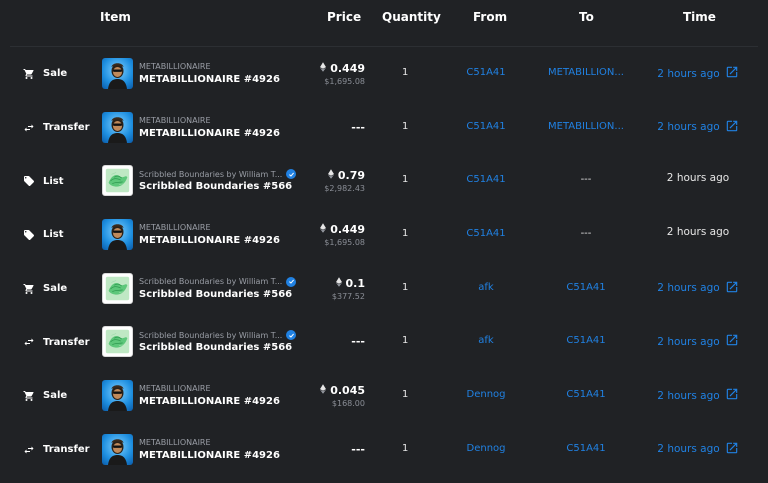  I want to click on price-usd: $377.52, so click(348, 296).